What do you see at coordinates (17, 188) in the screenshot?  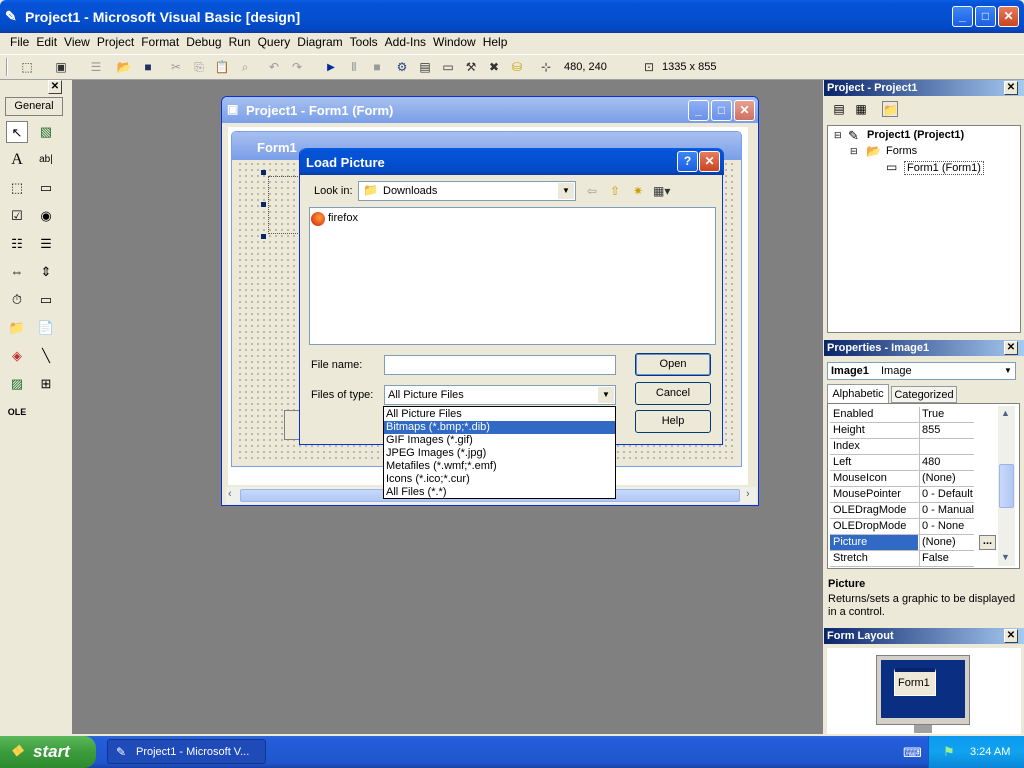 I see `frame-tool-icon: ⬚` at bounding box center [17, 188].